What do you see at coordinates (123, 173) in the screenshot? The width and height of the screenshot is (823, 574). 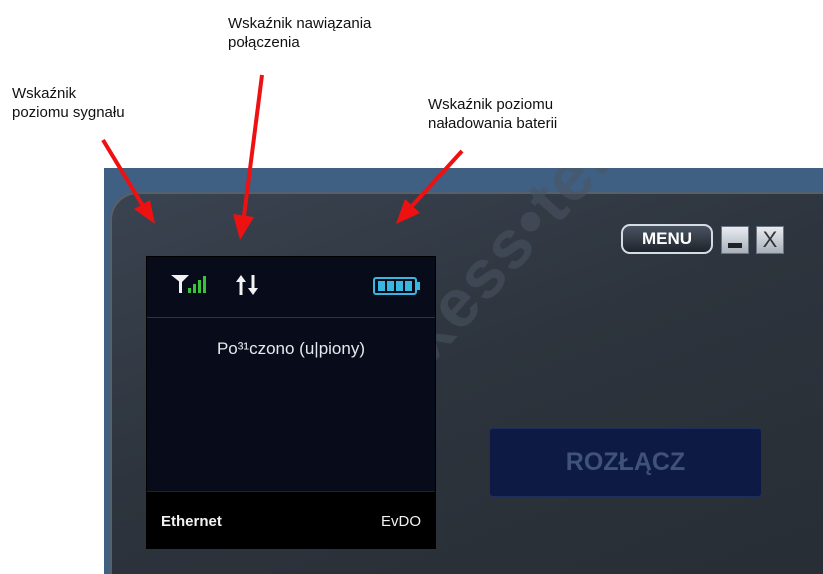 I see `signal-arrow` at bounding box center [123, 173].